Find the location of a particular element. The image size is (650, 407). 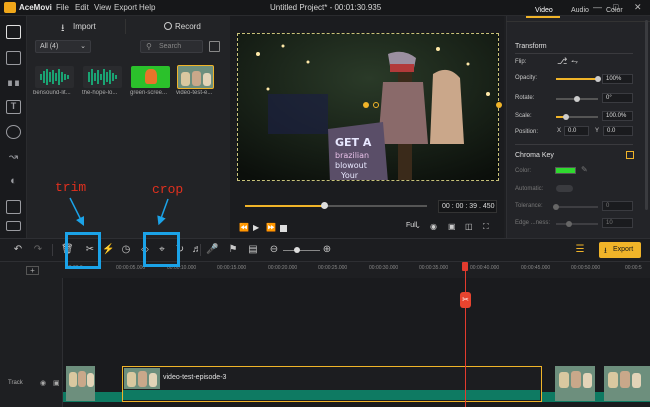

marker-icon: ⚑ is located at coordinates (233, 250).